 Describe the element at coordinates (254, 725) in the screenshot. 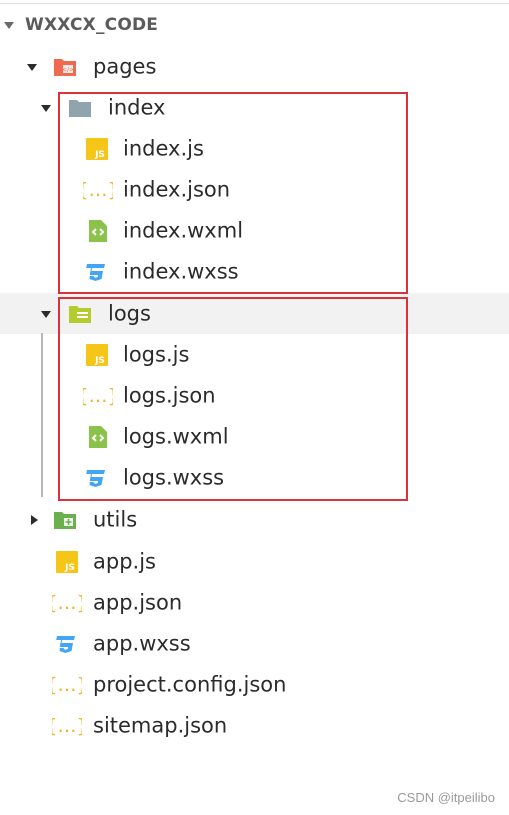

I see `tree-item-sitemap-json: {…} sitemap.json` at that location.